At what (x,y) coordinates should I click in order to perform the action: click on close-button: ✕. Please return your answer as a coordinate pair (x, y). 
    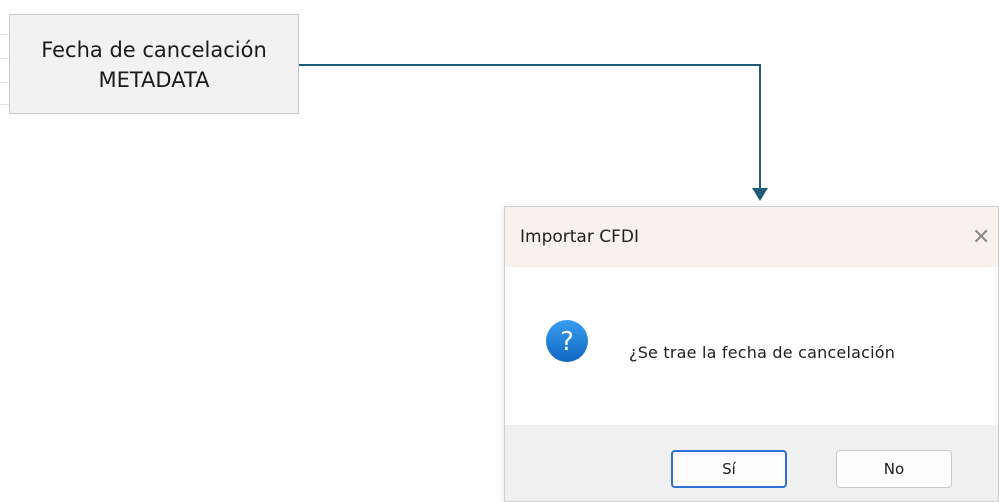
    Looking at the image, I should click on (985, 237).